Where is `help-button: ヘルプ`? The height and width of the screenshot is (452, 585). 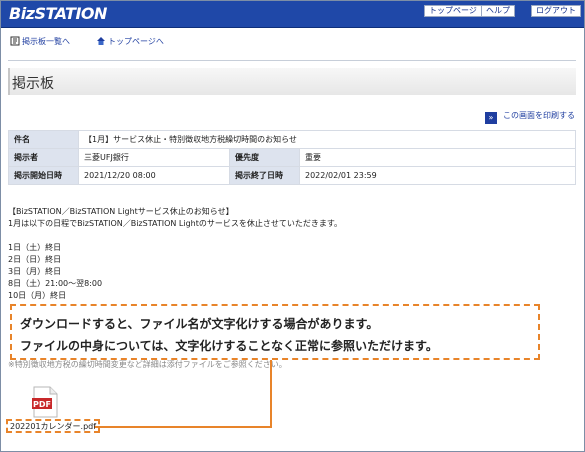 help-button: ヘルプ is located at coordinates (498, 11).